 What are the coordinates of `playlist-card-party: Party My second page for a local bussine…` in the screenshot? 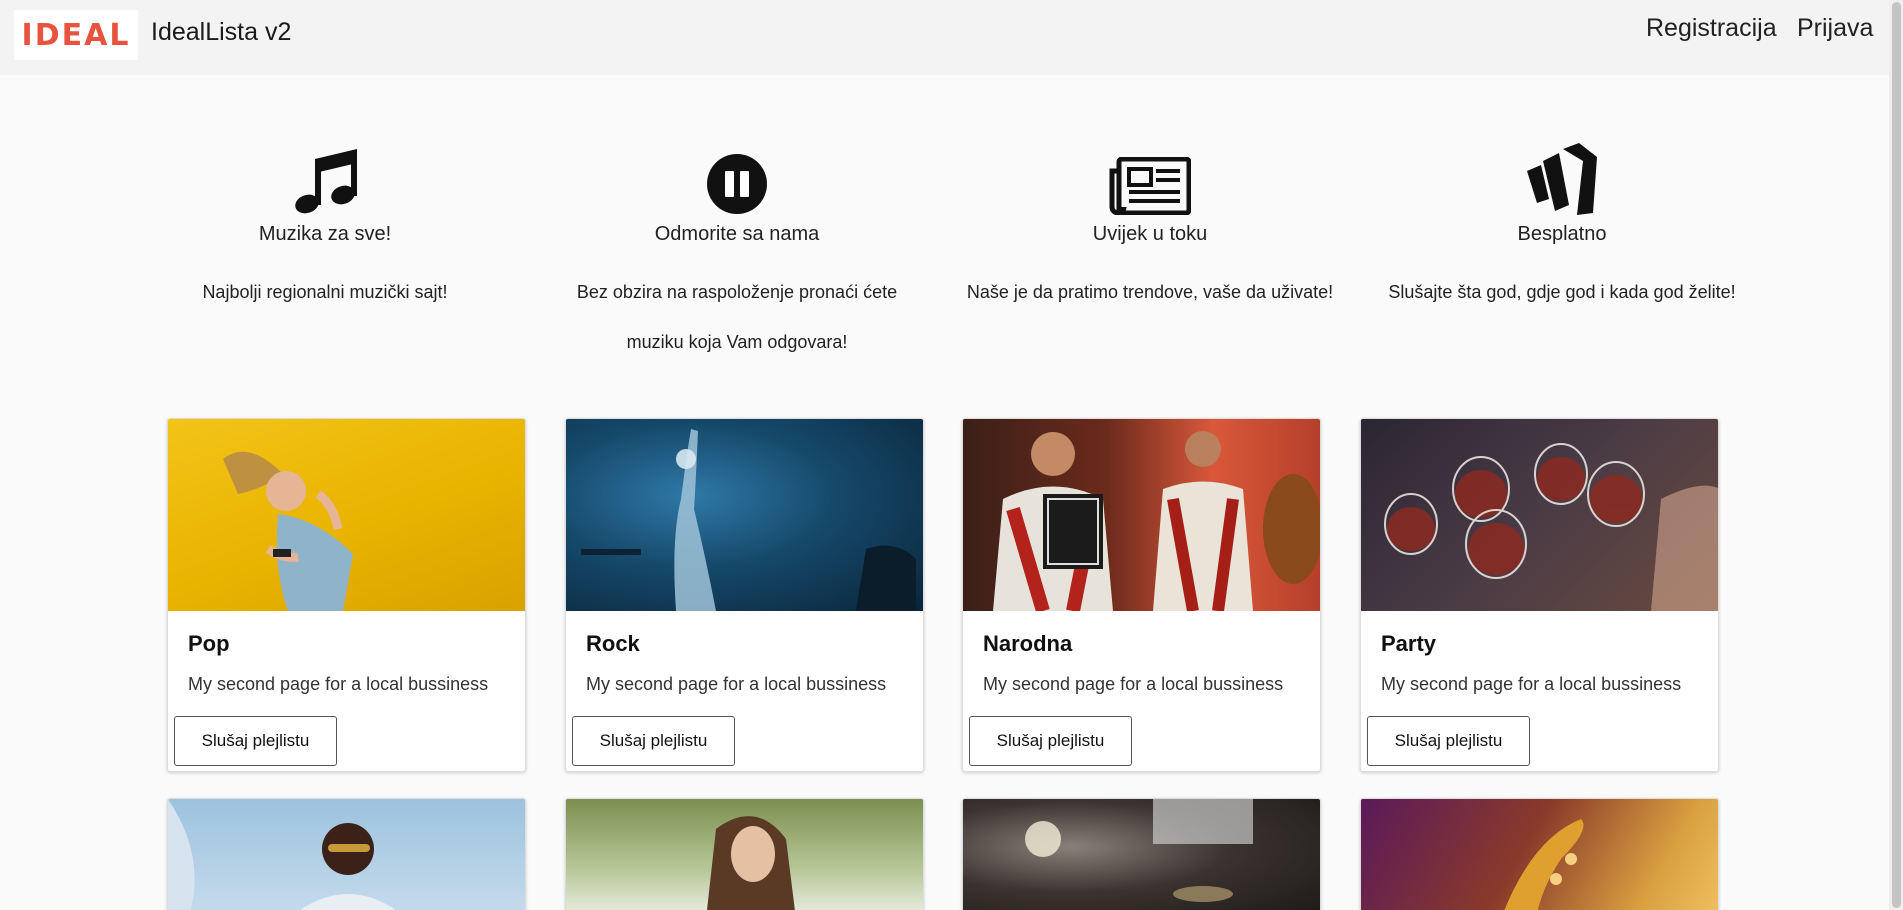 It's located at (1539, 595).